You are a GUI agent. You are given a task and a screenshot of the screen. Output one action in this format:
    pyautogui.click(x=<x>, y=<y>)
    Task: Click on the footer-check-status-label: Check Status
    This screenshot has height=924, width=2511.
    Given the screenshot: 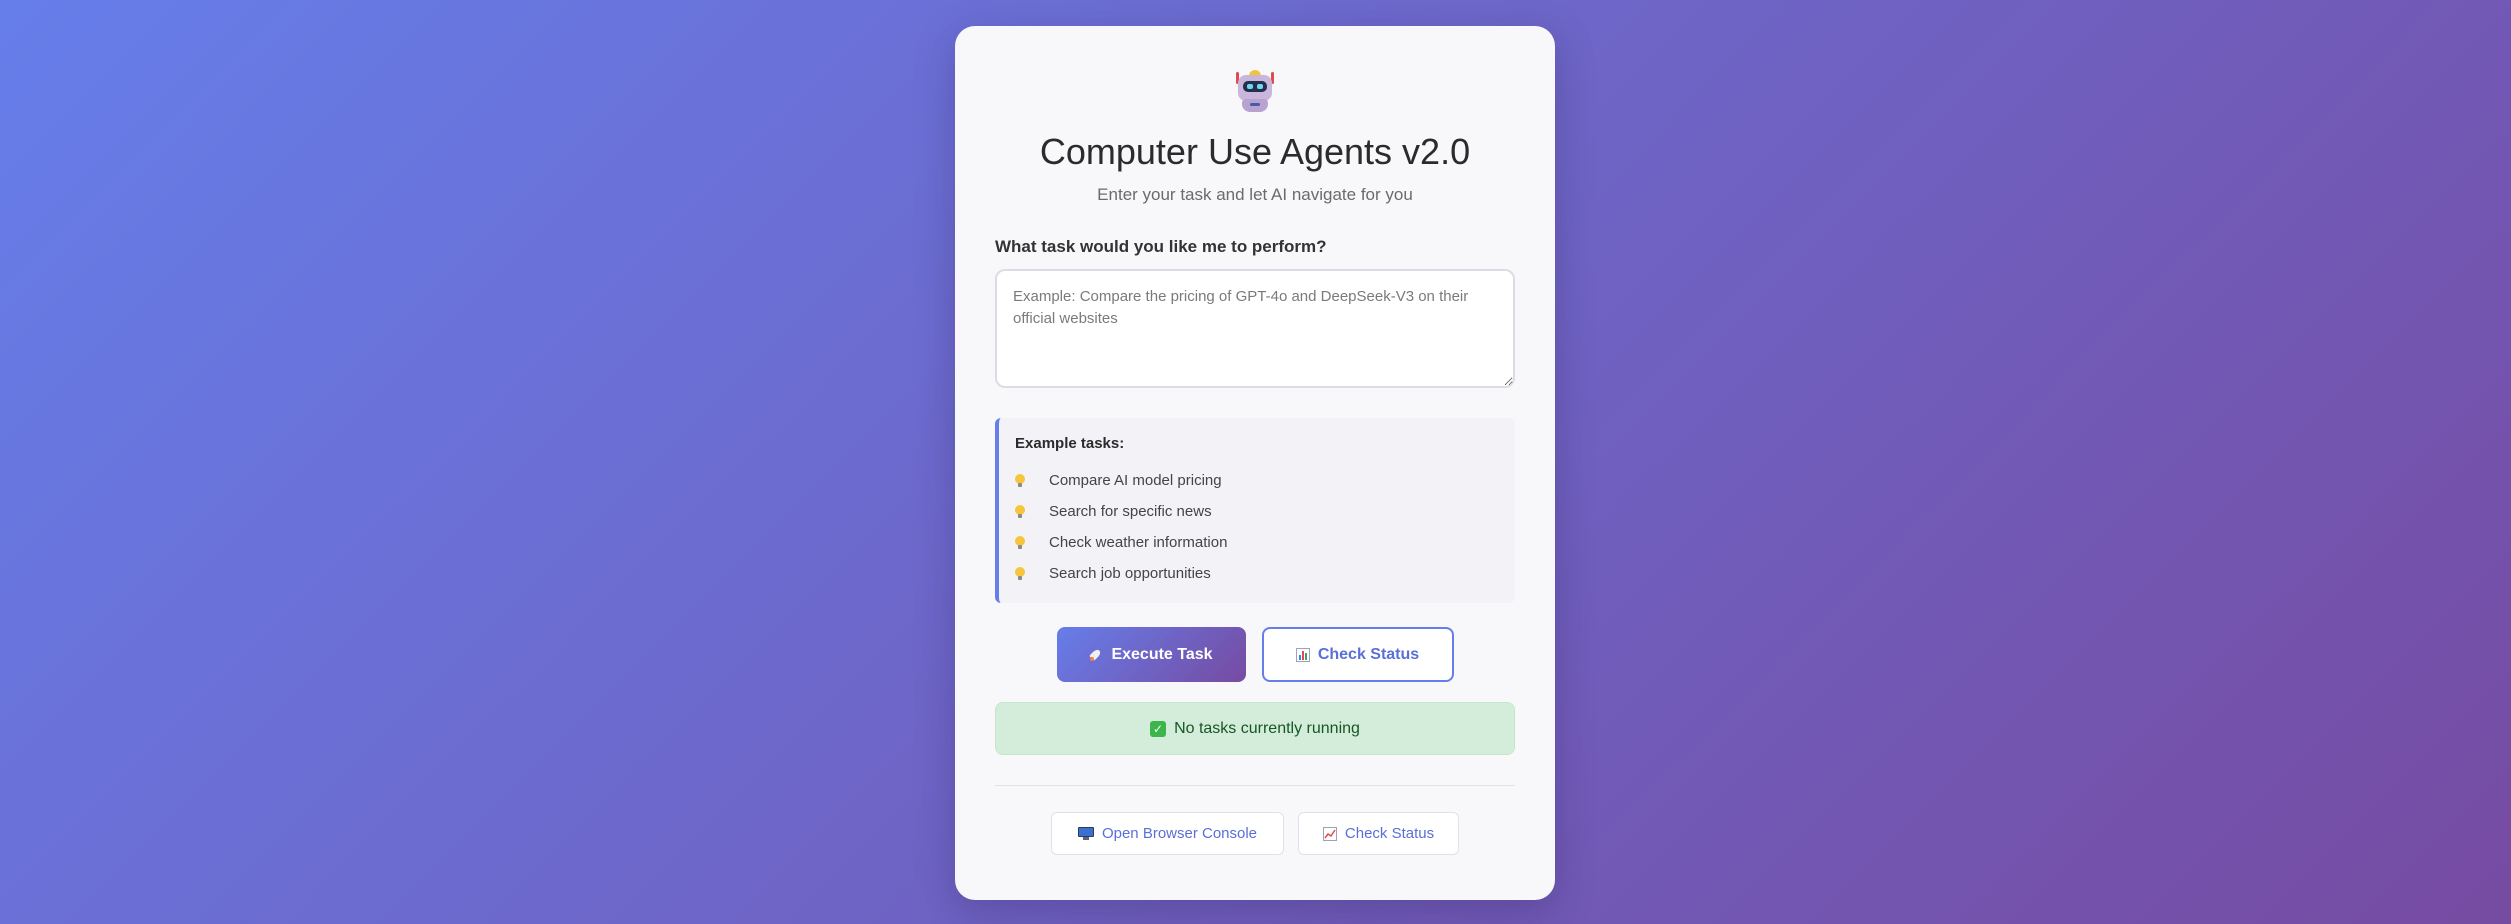 What is the action you would take?
    pyautogui.click(x=1389, y=833)
    